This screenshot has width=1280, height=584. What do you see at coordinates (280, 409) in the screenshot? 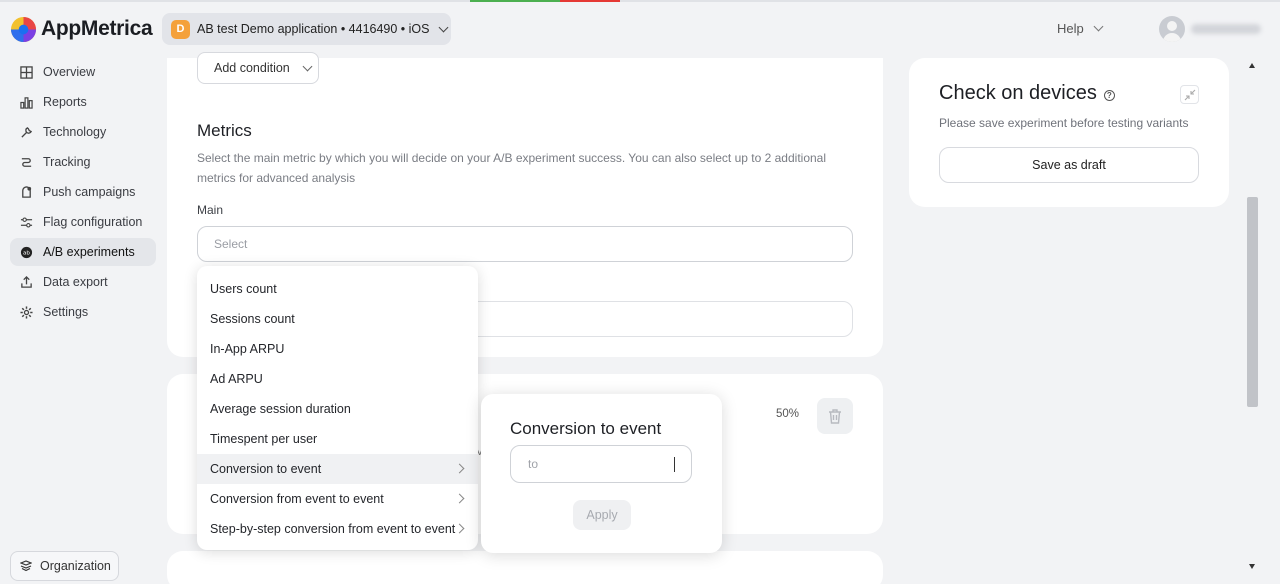
I see `menu-item-label: Average session duration` at bounding box center [280, 409].